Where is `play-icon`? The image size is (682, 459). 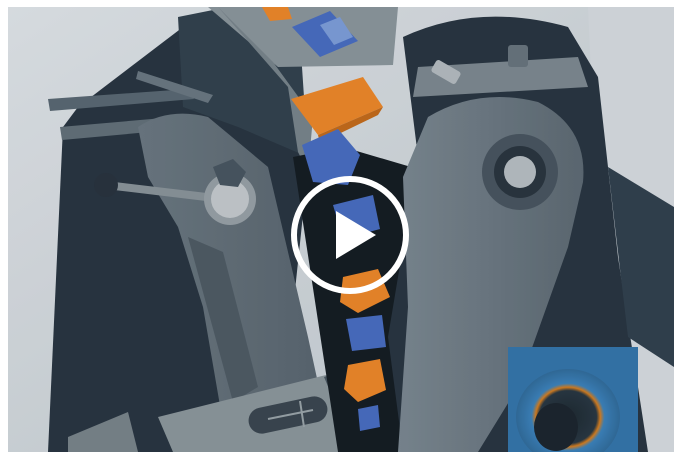 play-icon is located at coordinates (350, 235).